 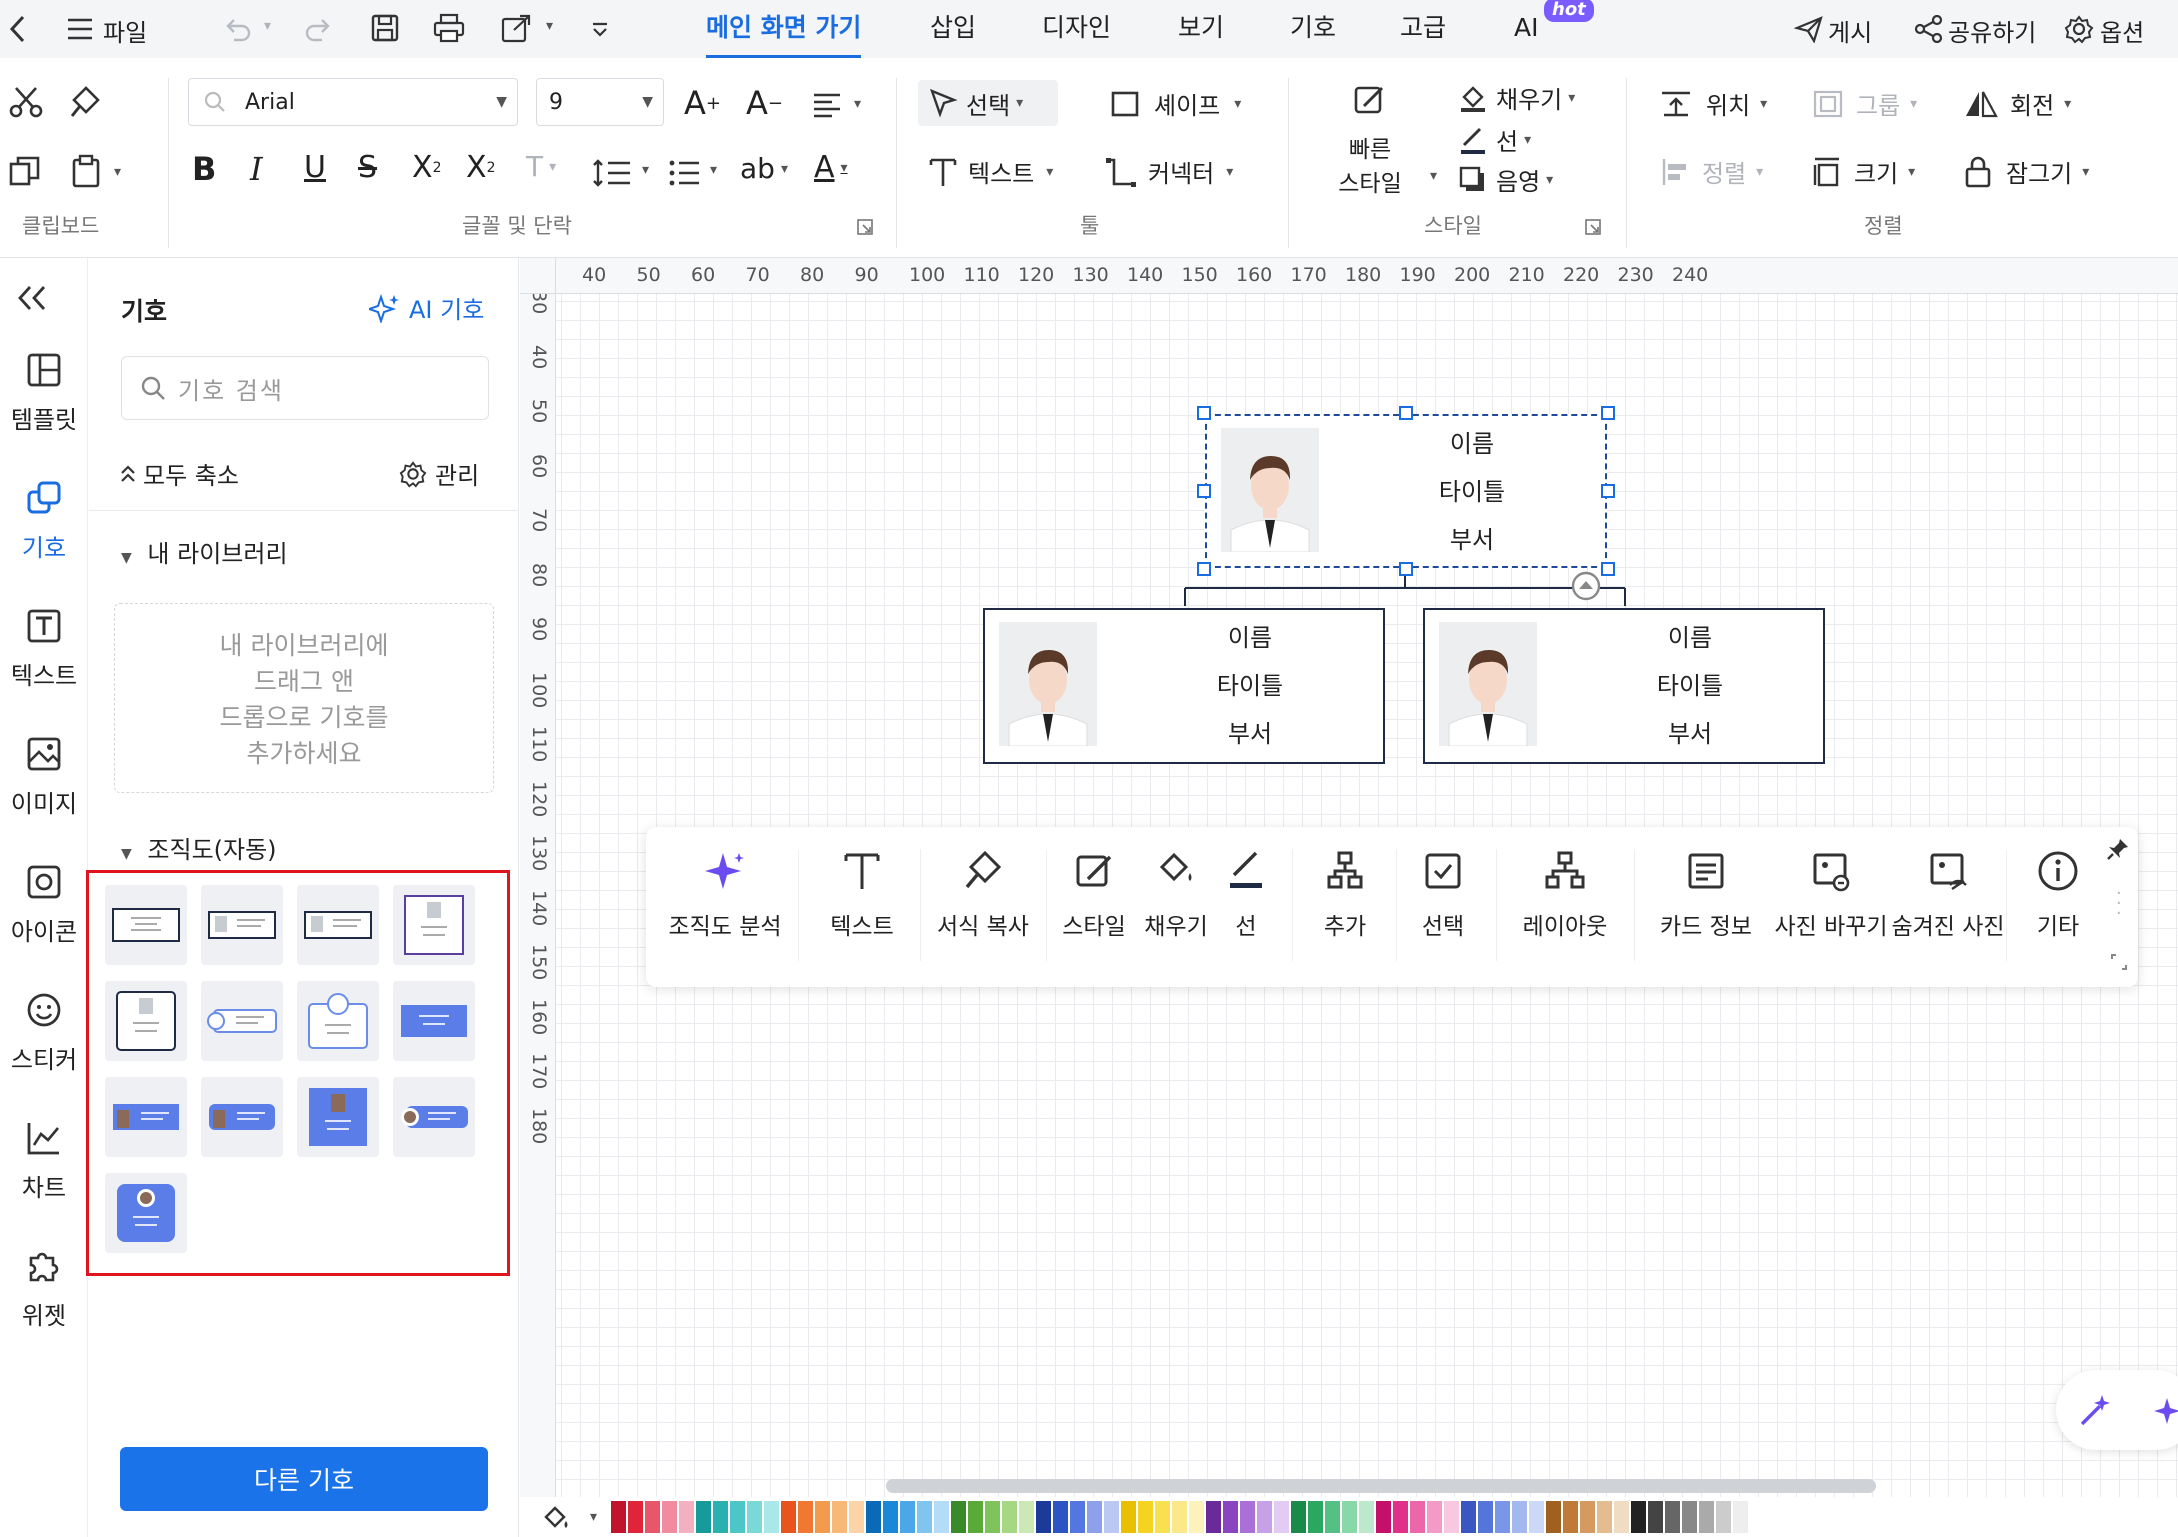 I want to click on share-label: 공유하기, so click(x=1992, y=30).